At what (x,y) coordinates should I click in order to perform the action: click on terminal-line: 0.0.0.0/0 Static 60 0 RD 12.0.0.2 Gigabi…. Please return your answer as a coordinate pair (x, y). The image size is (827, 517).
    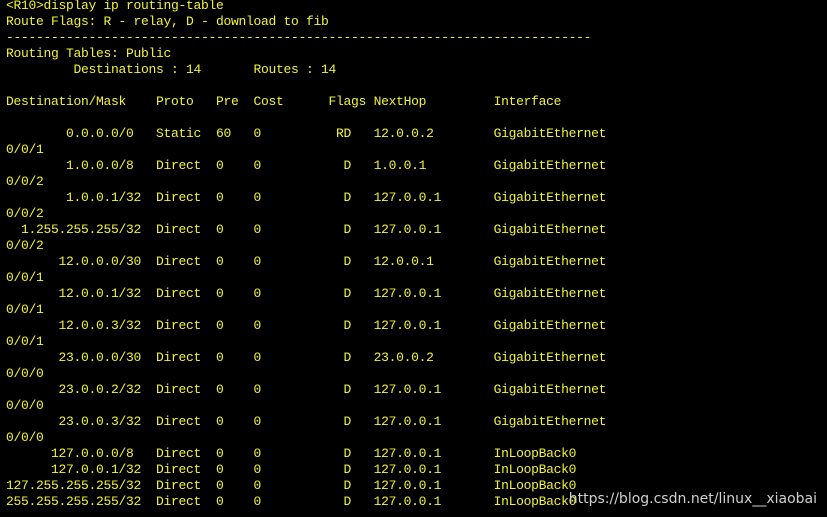
    Looking at the image, I should click on (306, 133).